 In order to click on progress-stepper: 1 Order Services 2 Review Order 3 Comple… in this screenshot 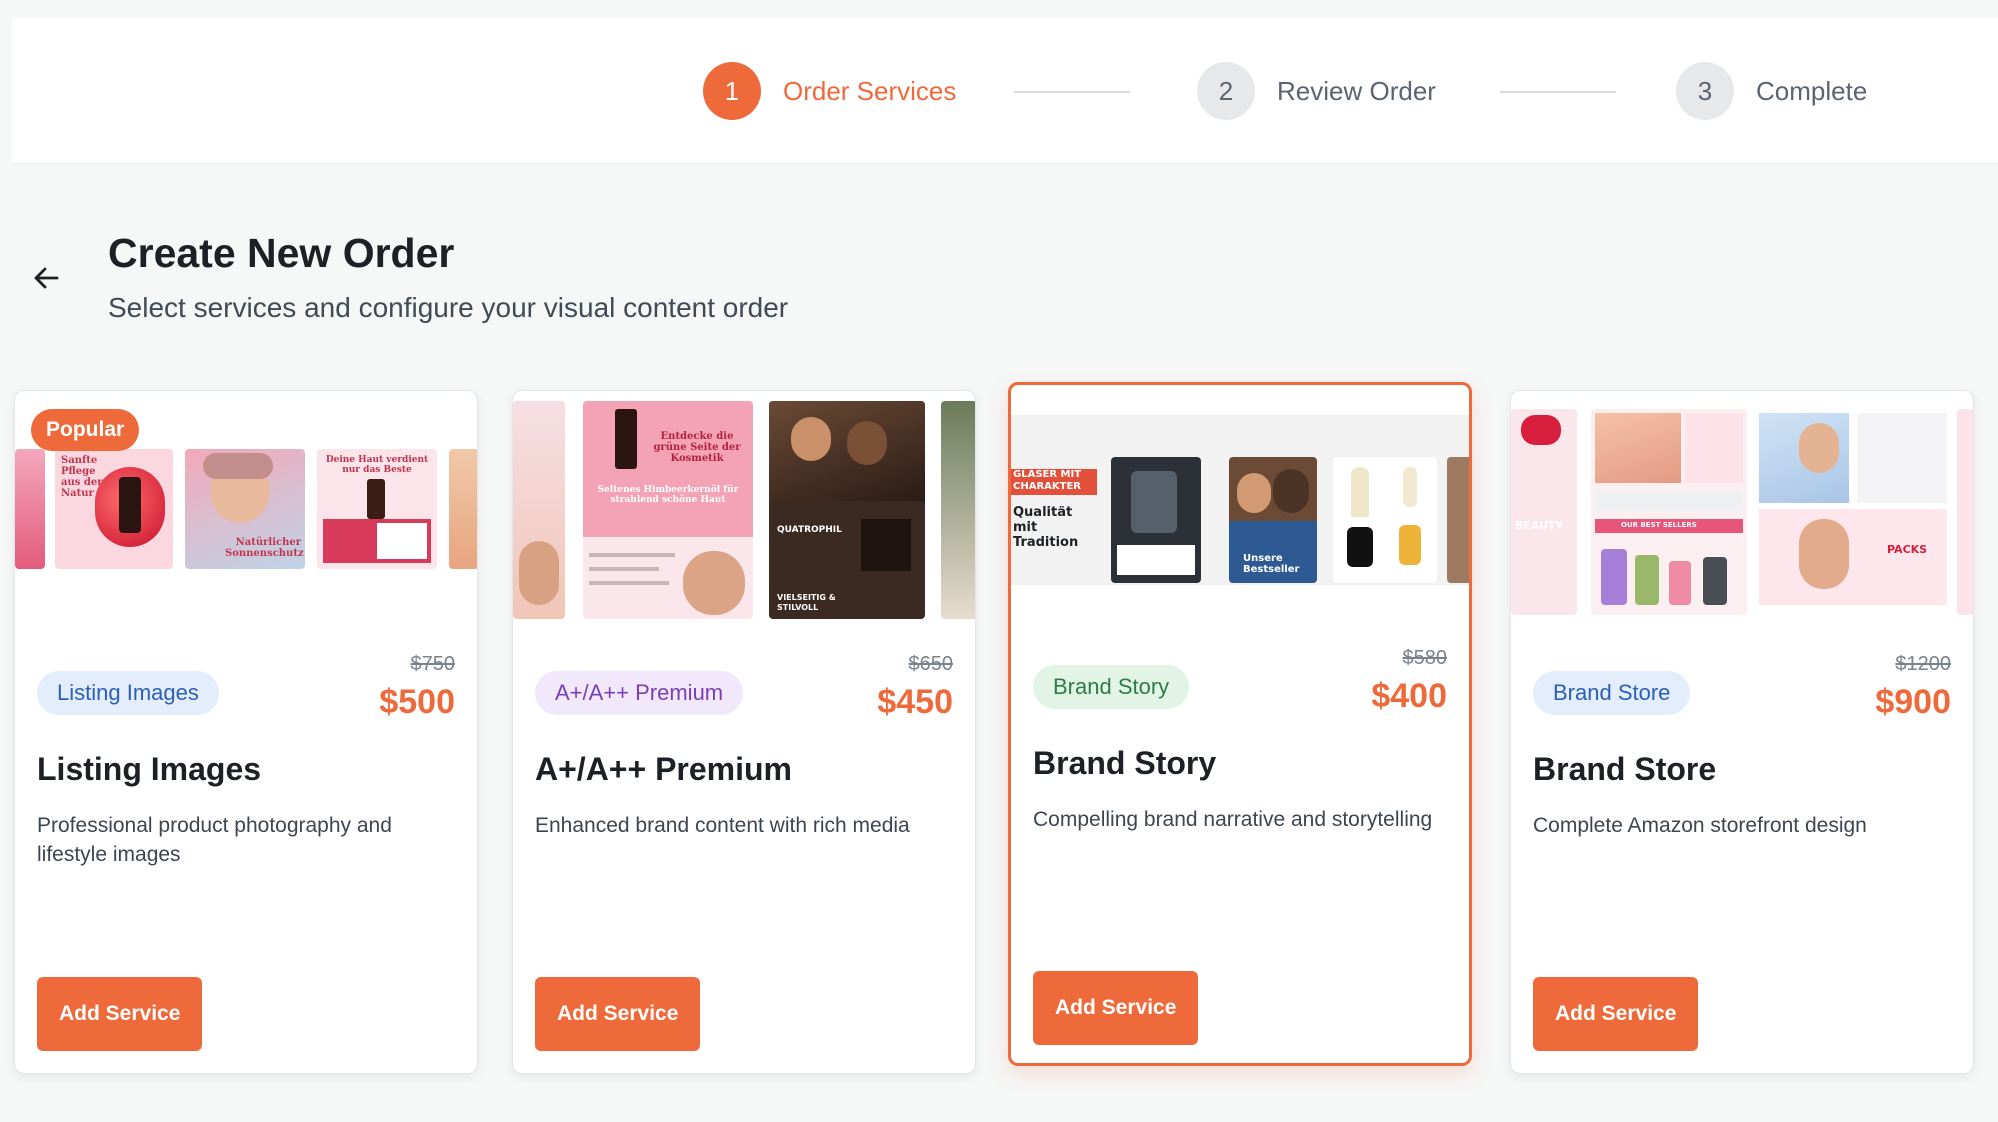, I will do `click(1005, 91)`.